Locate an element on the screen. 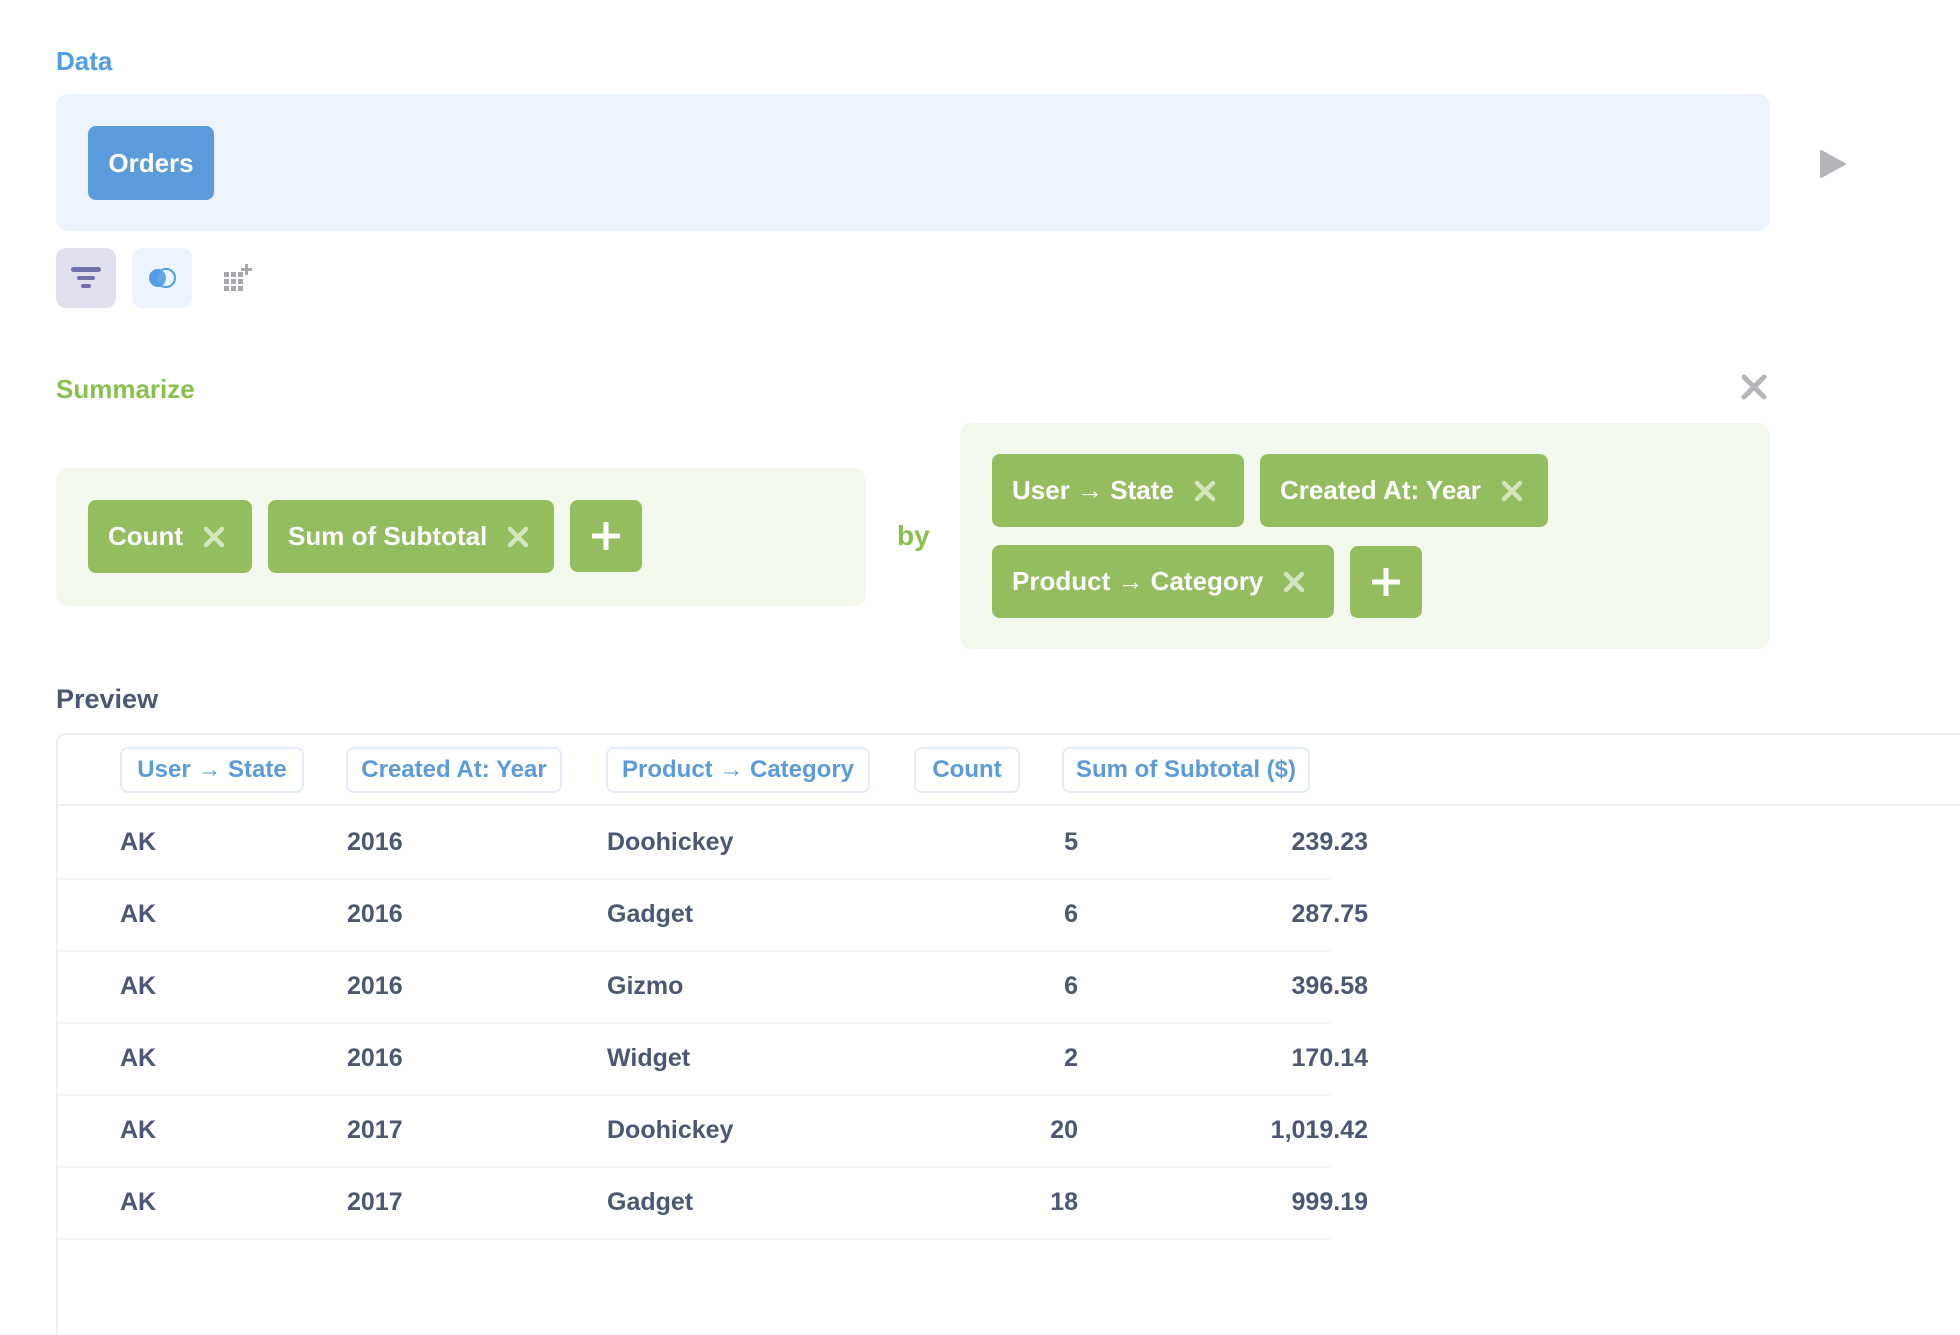 This screenshot has height=1335, width=1960. table-row: AK 2016 Gadget 6 287.75 is located at coordinates (713, 915).